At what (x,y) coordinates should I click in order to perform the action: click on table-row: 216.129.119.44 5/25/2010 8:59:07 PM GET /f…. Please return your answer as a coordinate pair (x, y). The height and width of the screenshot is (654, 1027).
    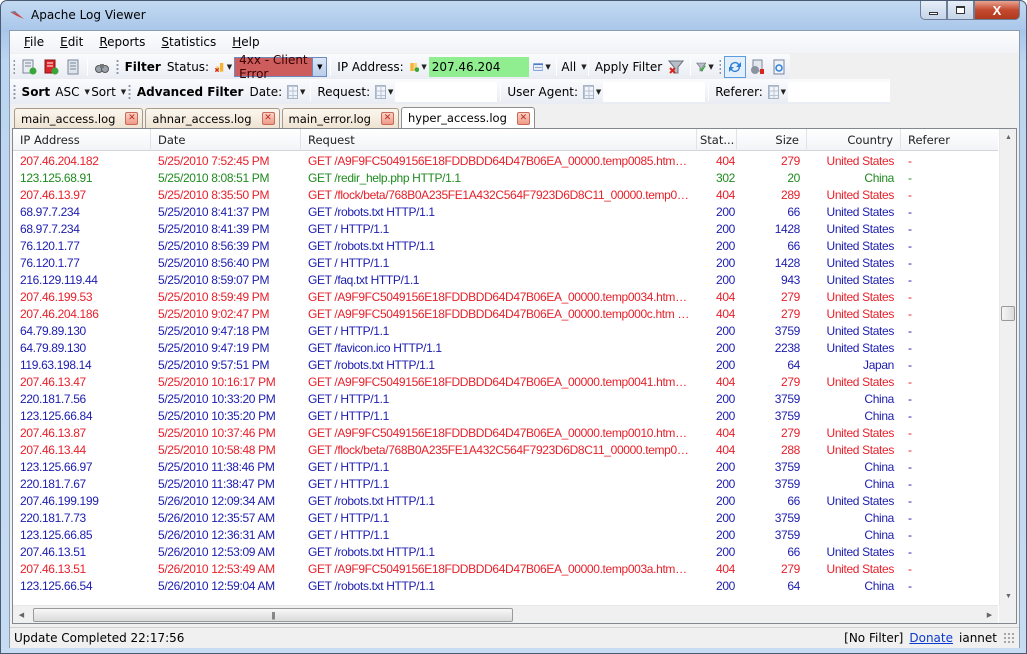
    Looking at the image, I should click on (505, 279).